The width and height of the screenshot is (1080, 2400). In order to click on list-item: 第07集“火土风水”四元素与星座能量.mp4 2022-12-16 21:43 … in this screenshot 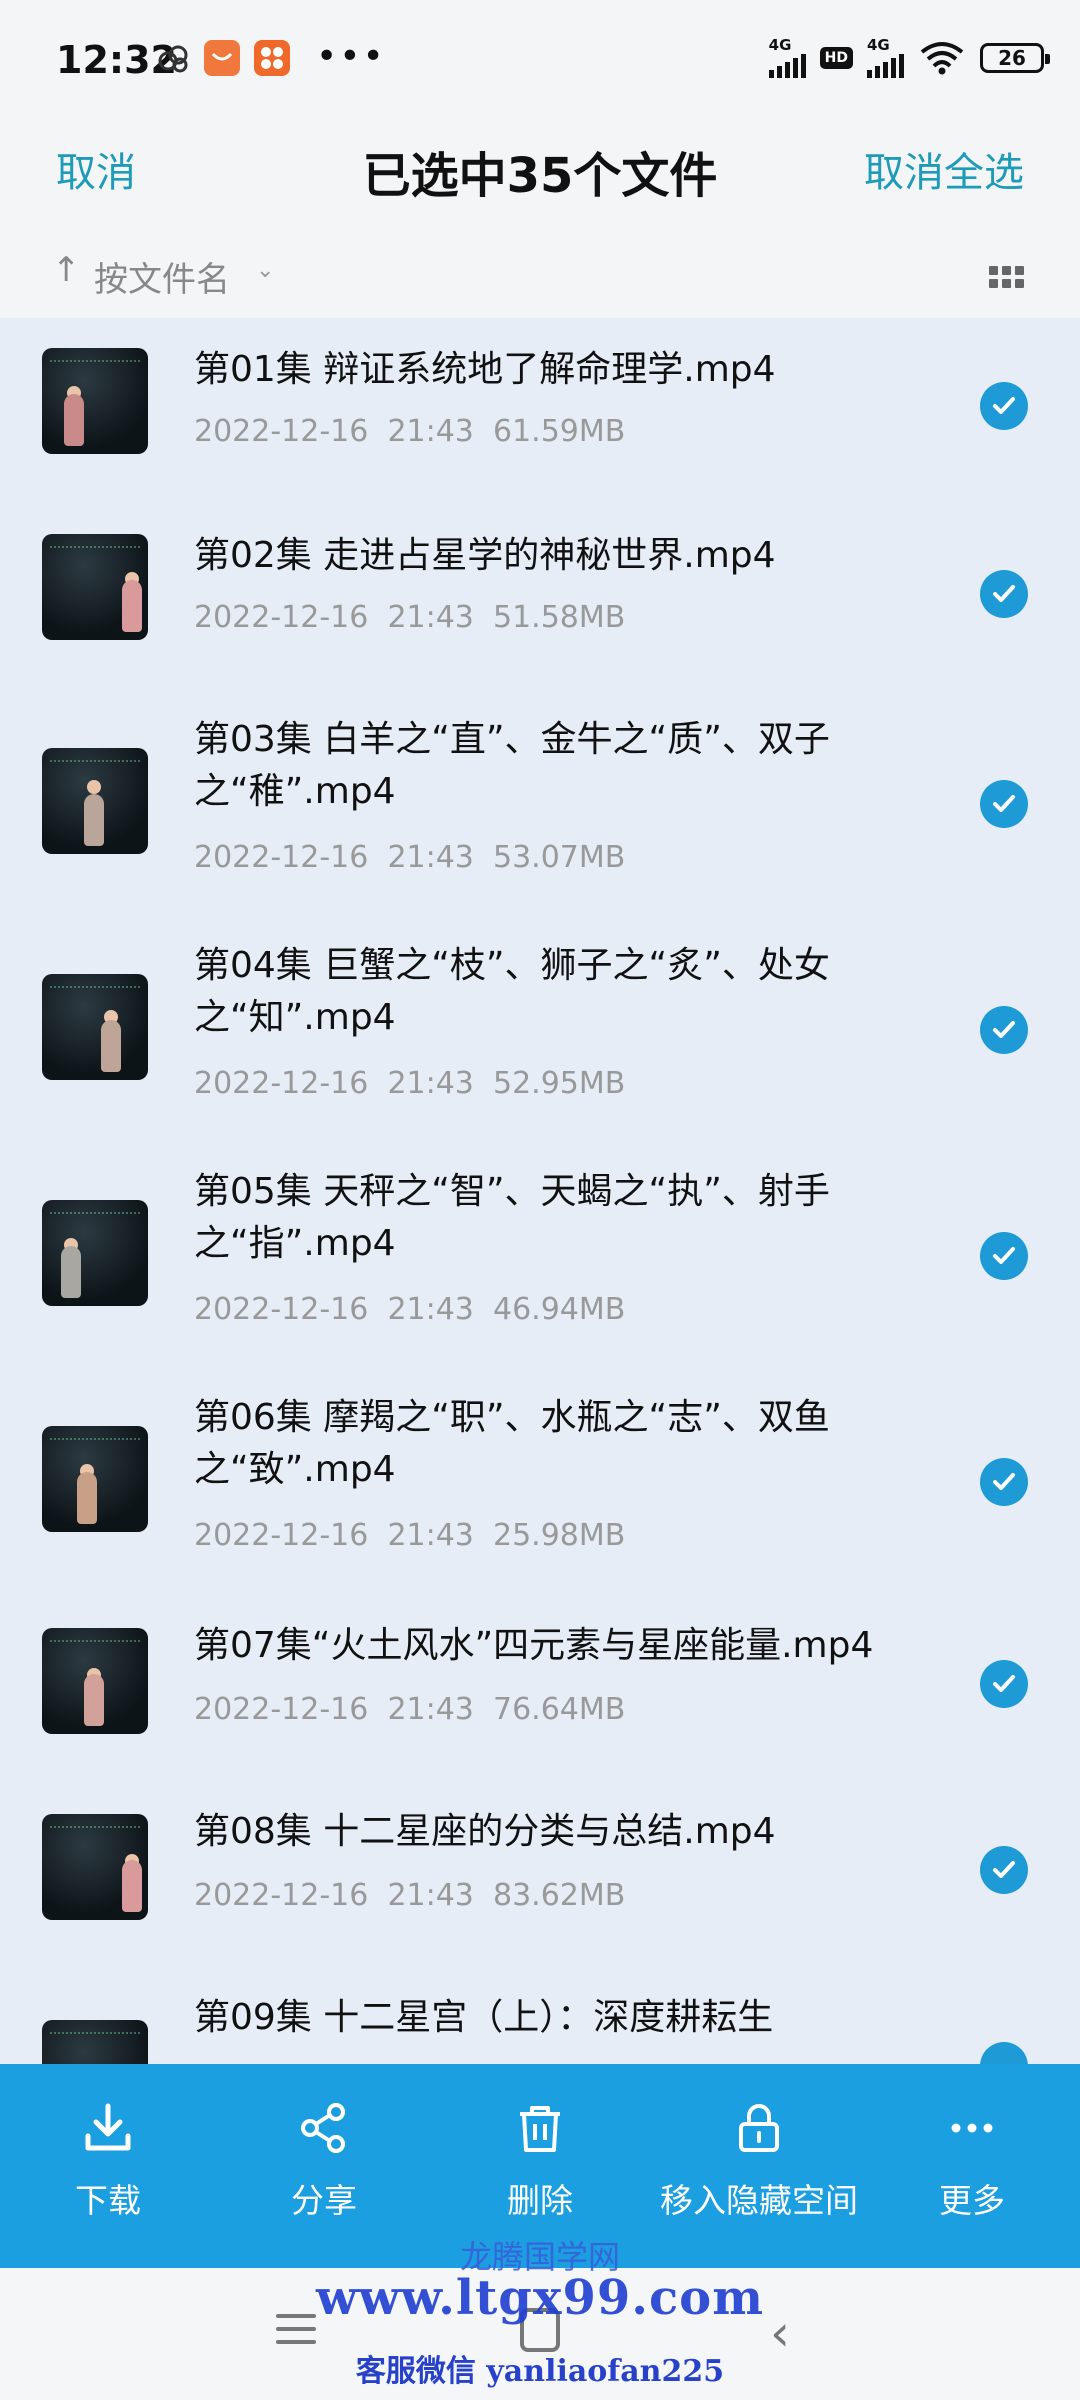, I will do `click(540, 1686)`.